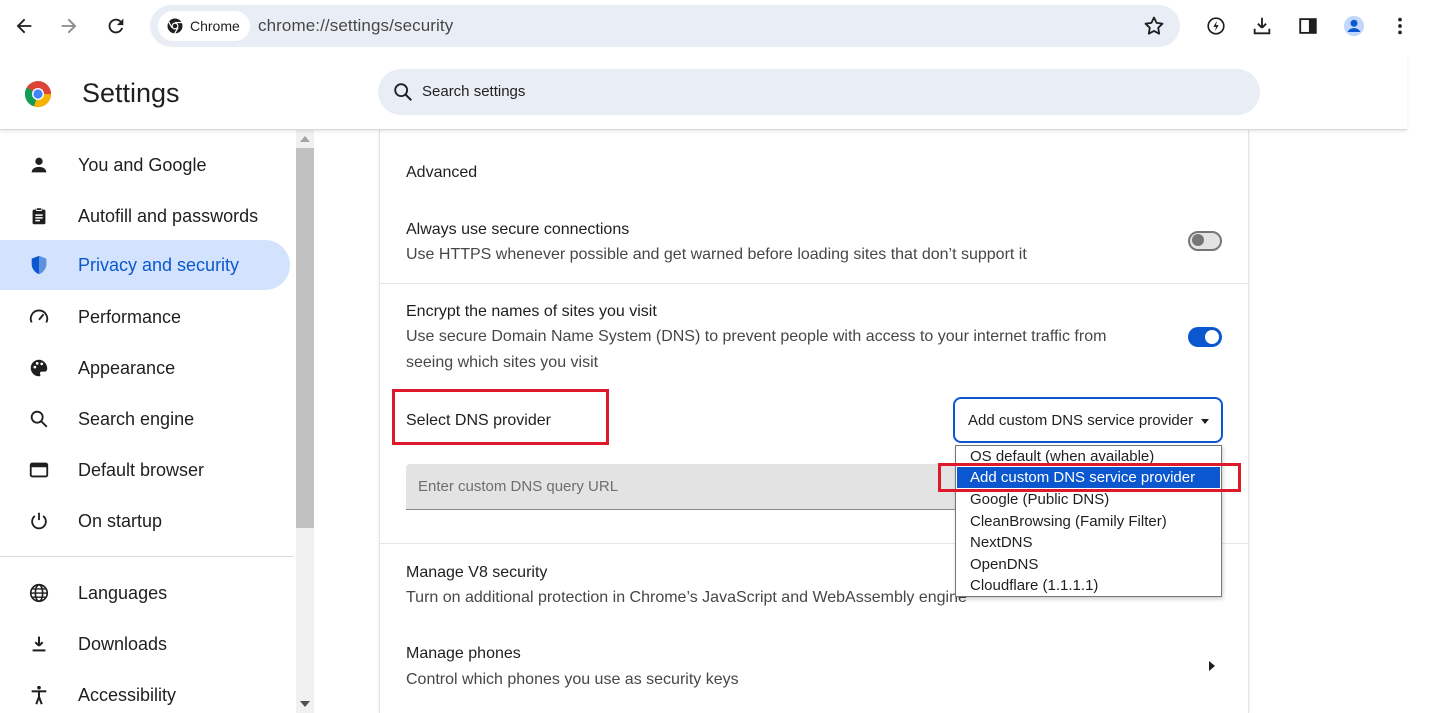  I want to click on sidebar-item-on-startup: On startup, so click(145, 521).